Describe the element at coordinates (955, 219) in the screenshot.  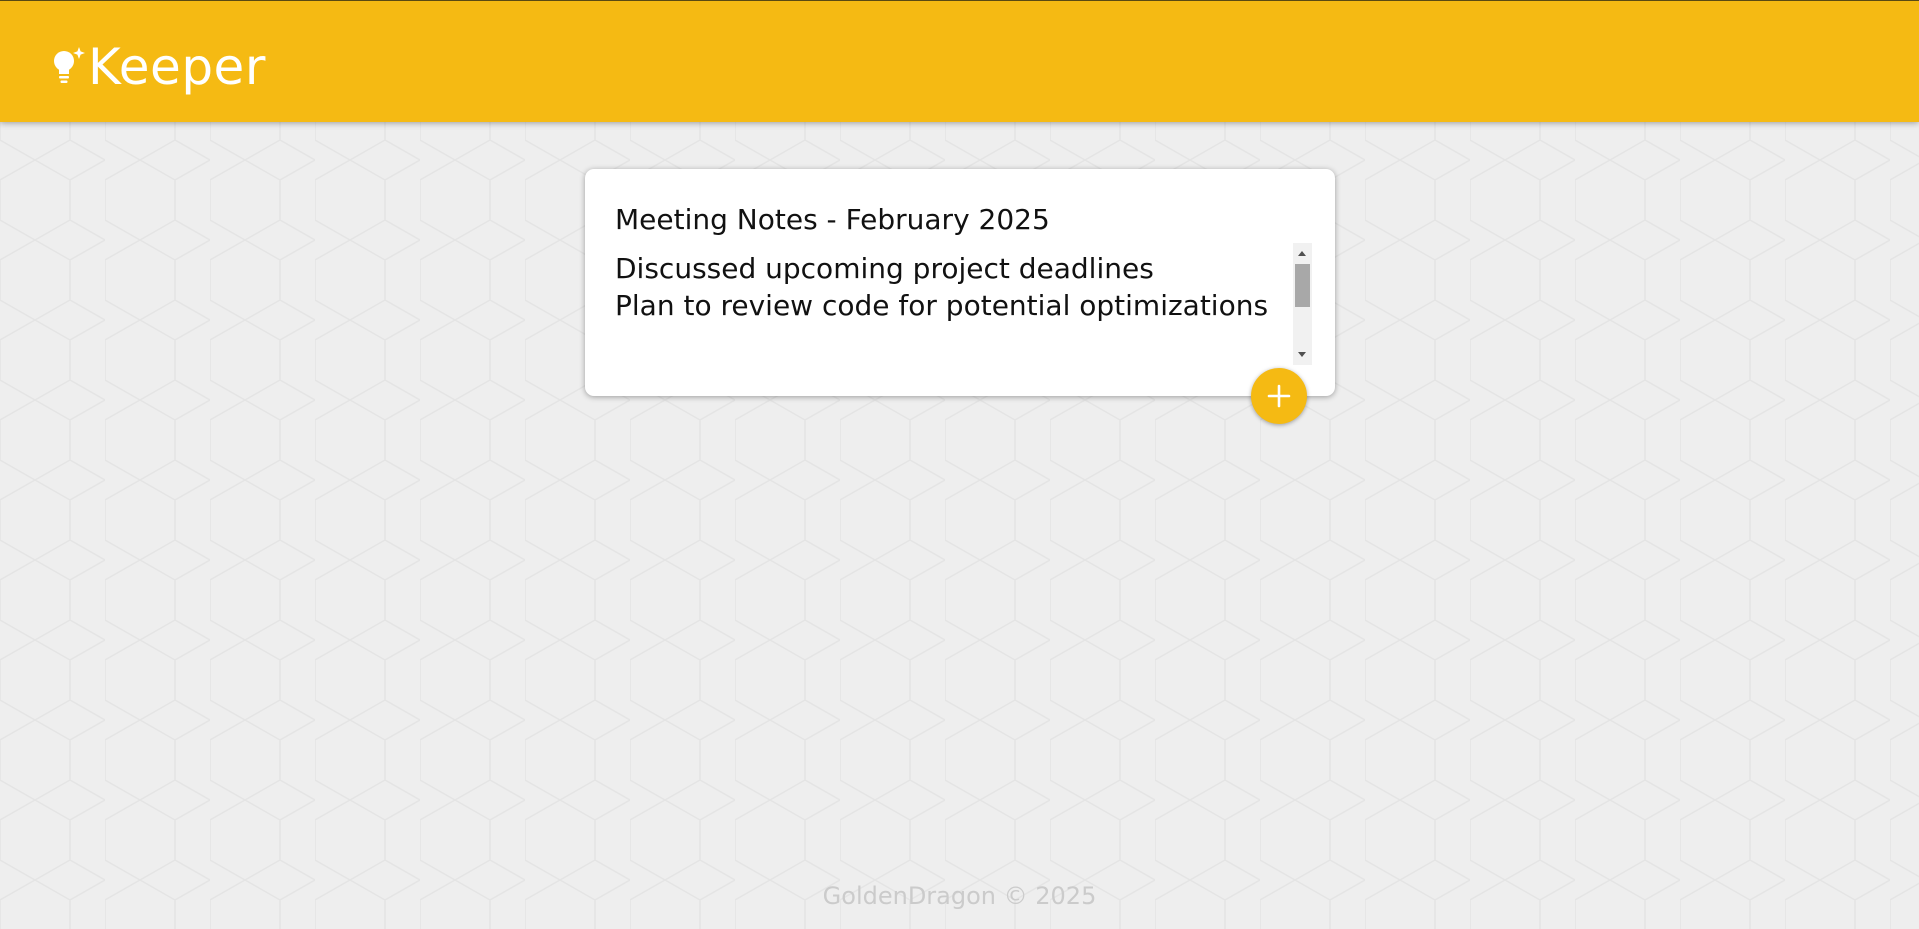
I see `note-title-input` at that location.